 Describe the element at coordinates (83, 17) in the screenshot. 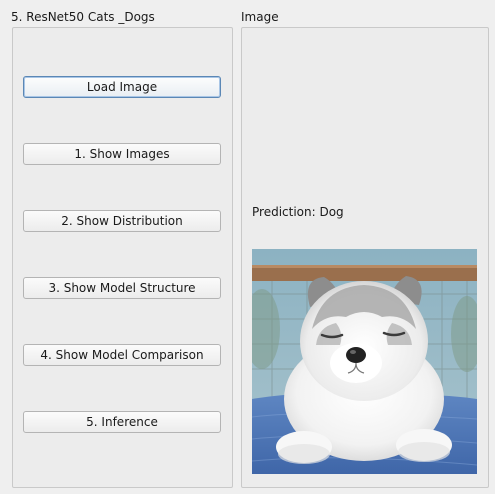

I see `left-group-title: 5. ResNet50 Cats _Dogs` at that location.